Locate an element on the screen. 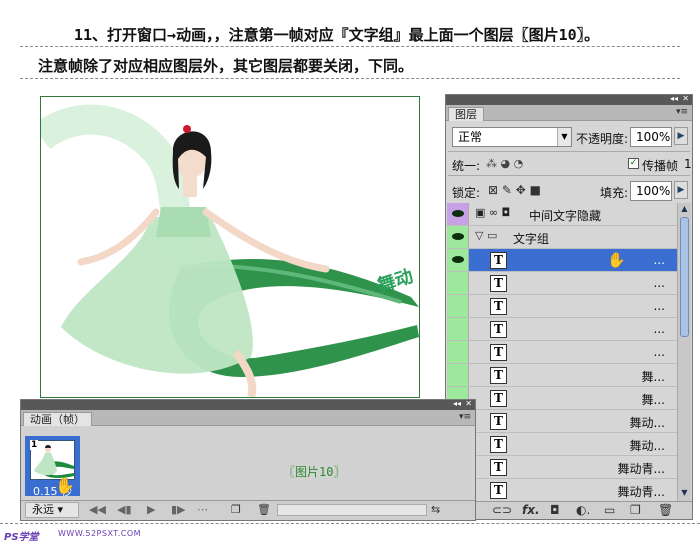 Image resolution: width=700 pixels, height=548 pixels. lock-label: 锁定: is located at coordinates (466, 193).